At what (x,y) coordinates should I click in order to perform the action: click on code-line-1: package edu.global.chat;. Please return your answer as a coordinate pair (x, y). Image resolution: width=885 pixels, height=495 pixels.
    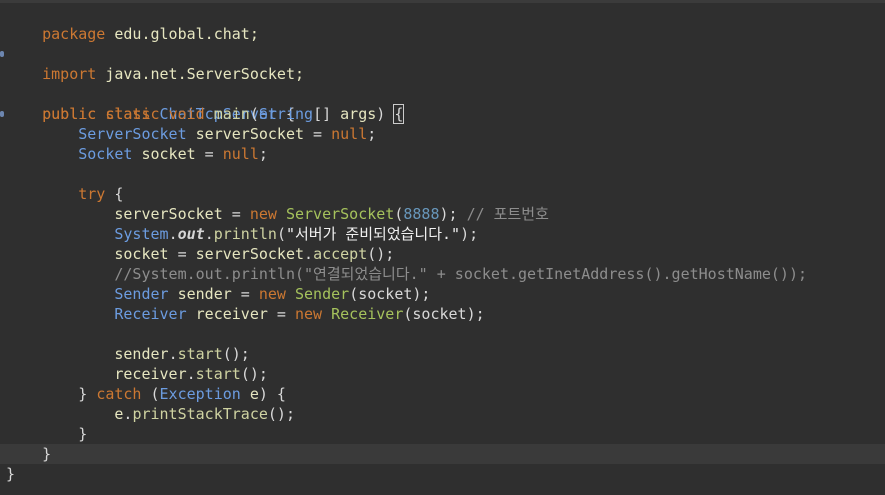
    Looking at the image, I should click on (132, 23).